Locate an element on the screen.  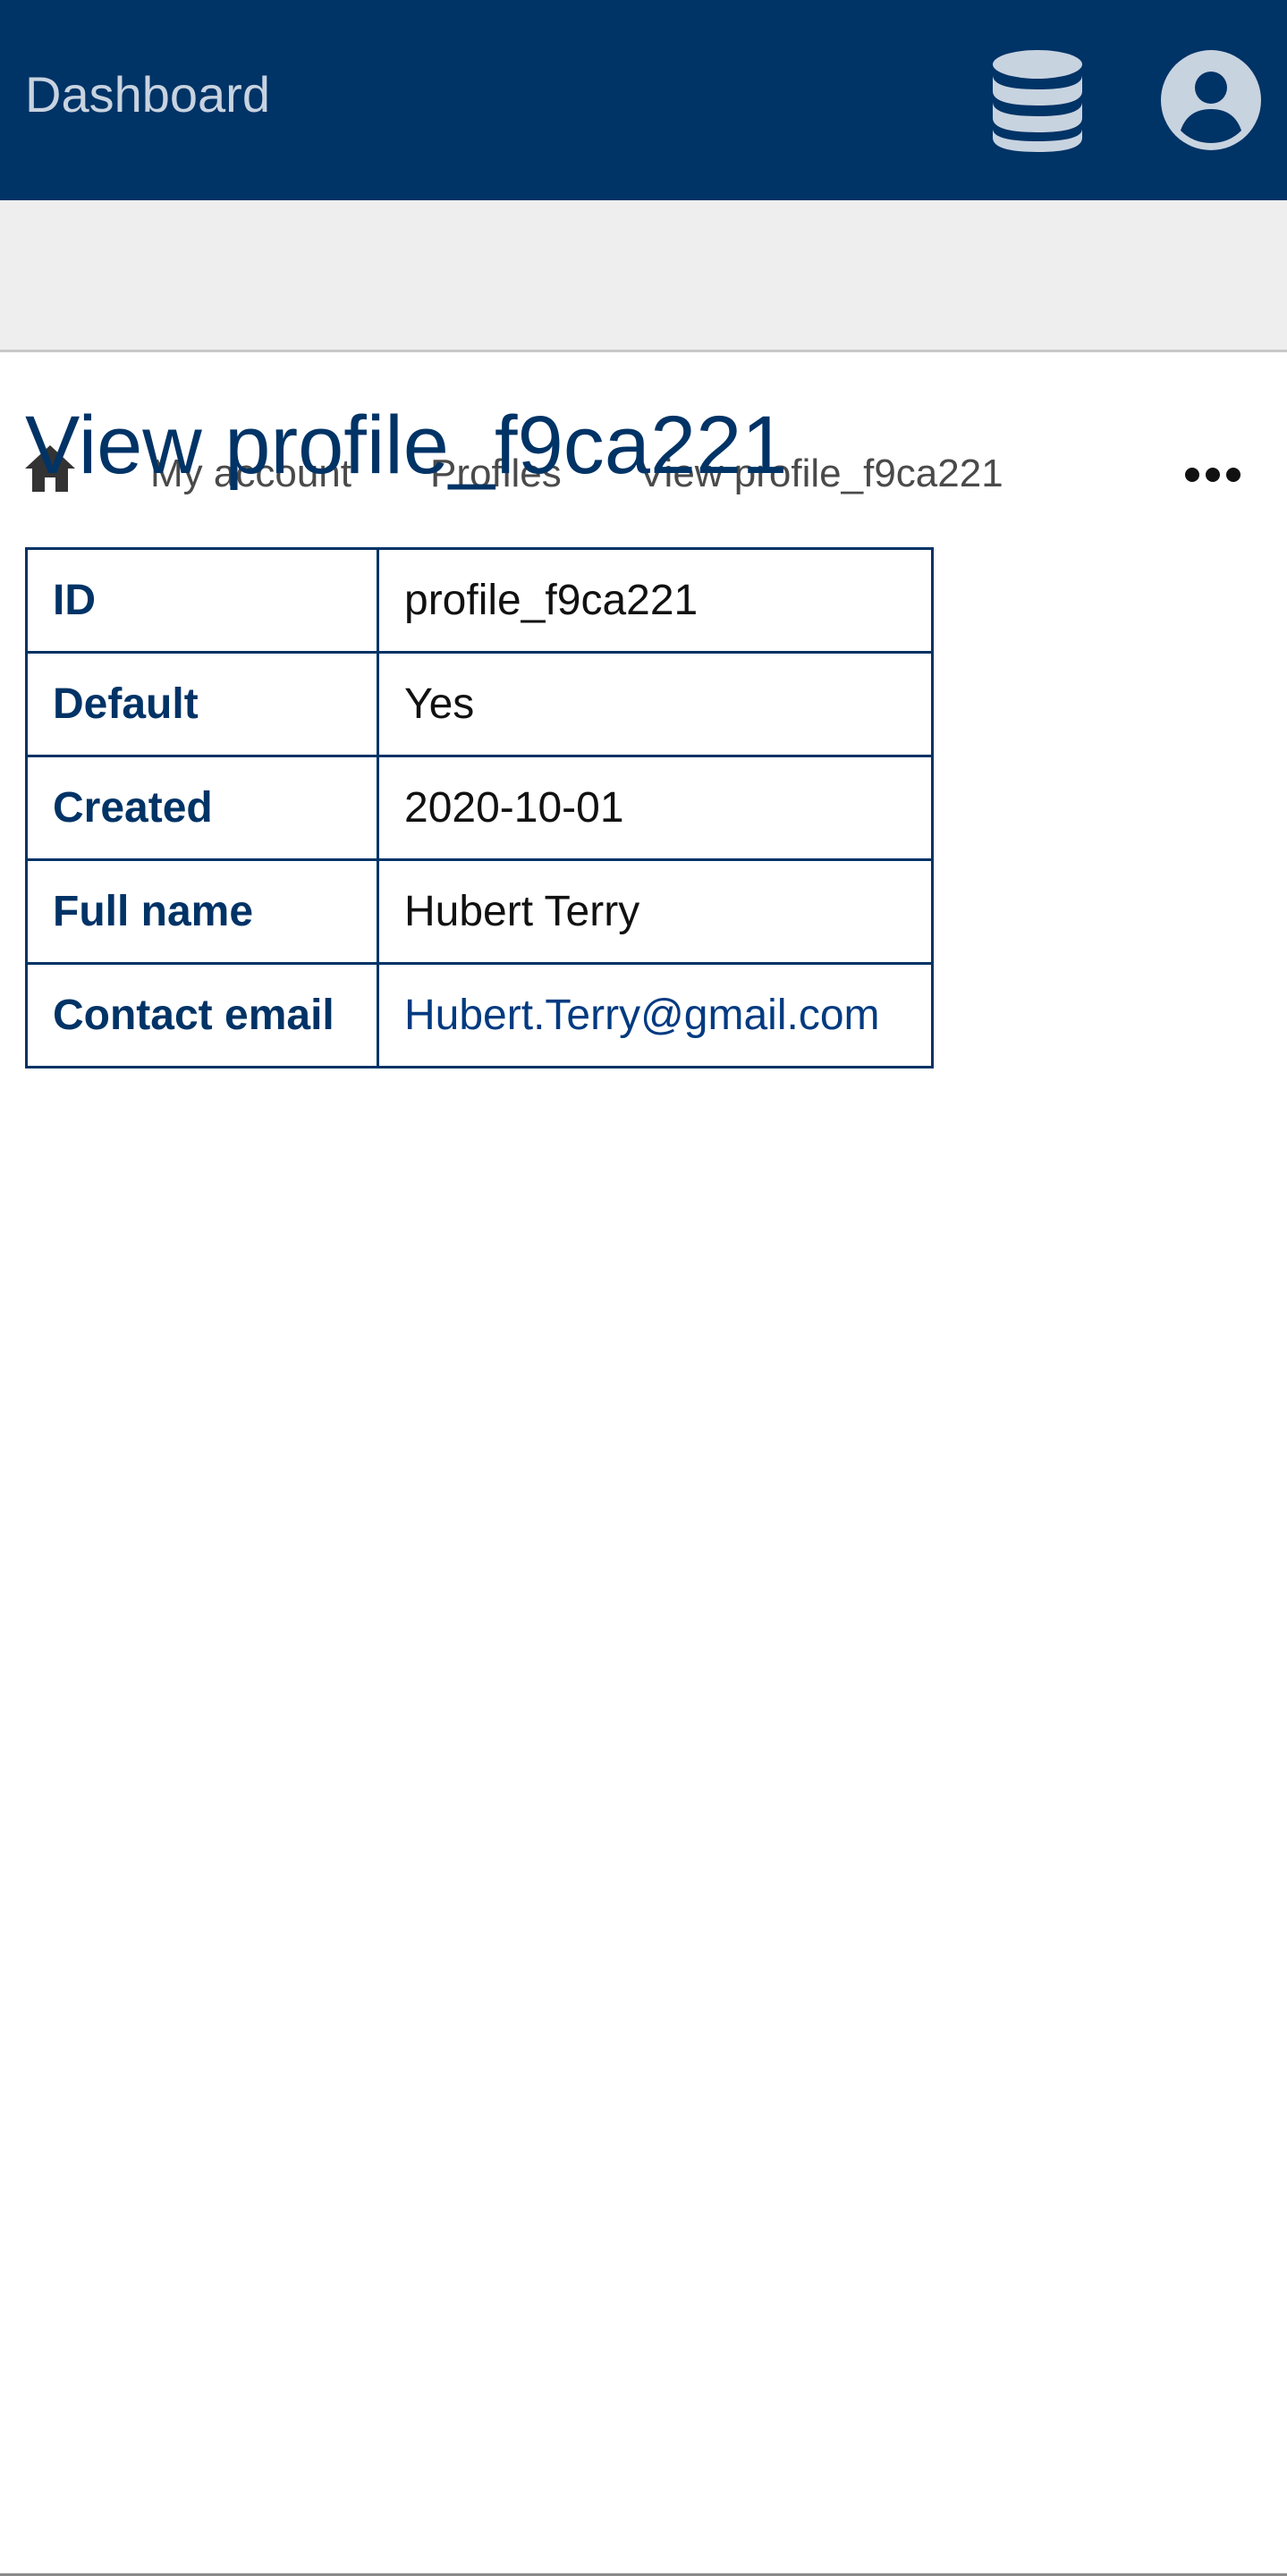
table-row: Contact email Hubert.Terry@gmail.com is located at coordinates (479, 1015).